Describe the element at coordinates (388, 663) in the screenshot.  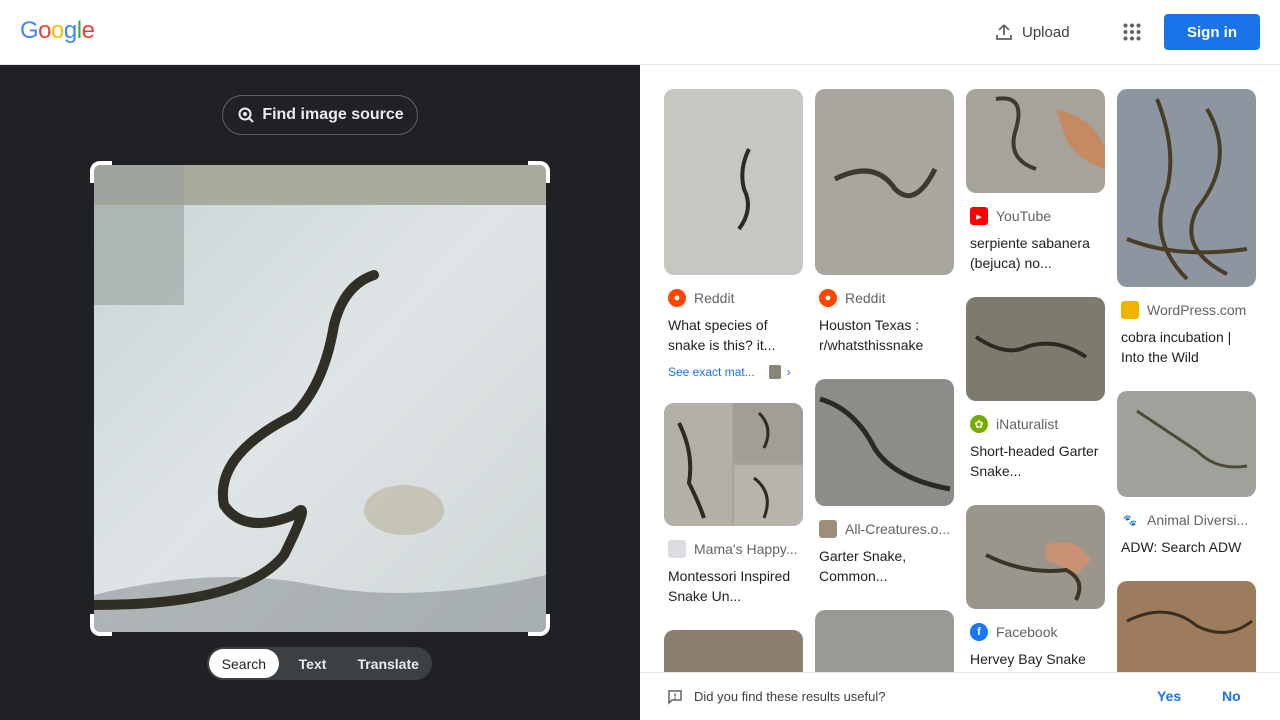
I see `tab-translate: Translate` at that location.